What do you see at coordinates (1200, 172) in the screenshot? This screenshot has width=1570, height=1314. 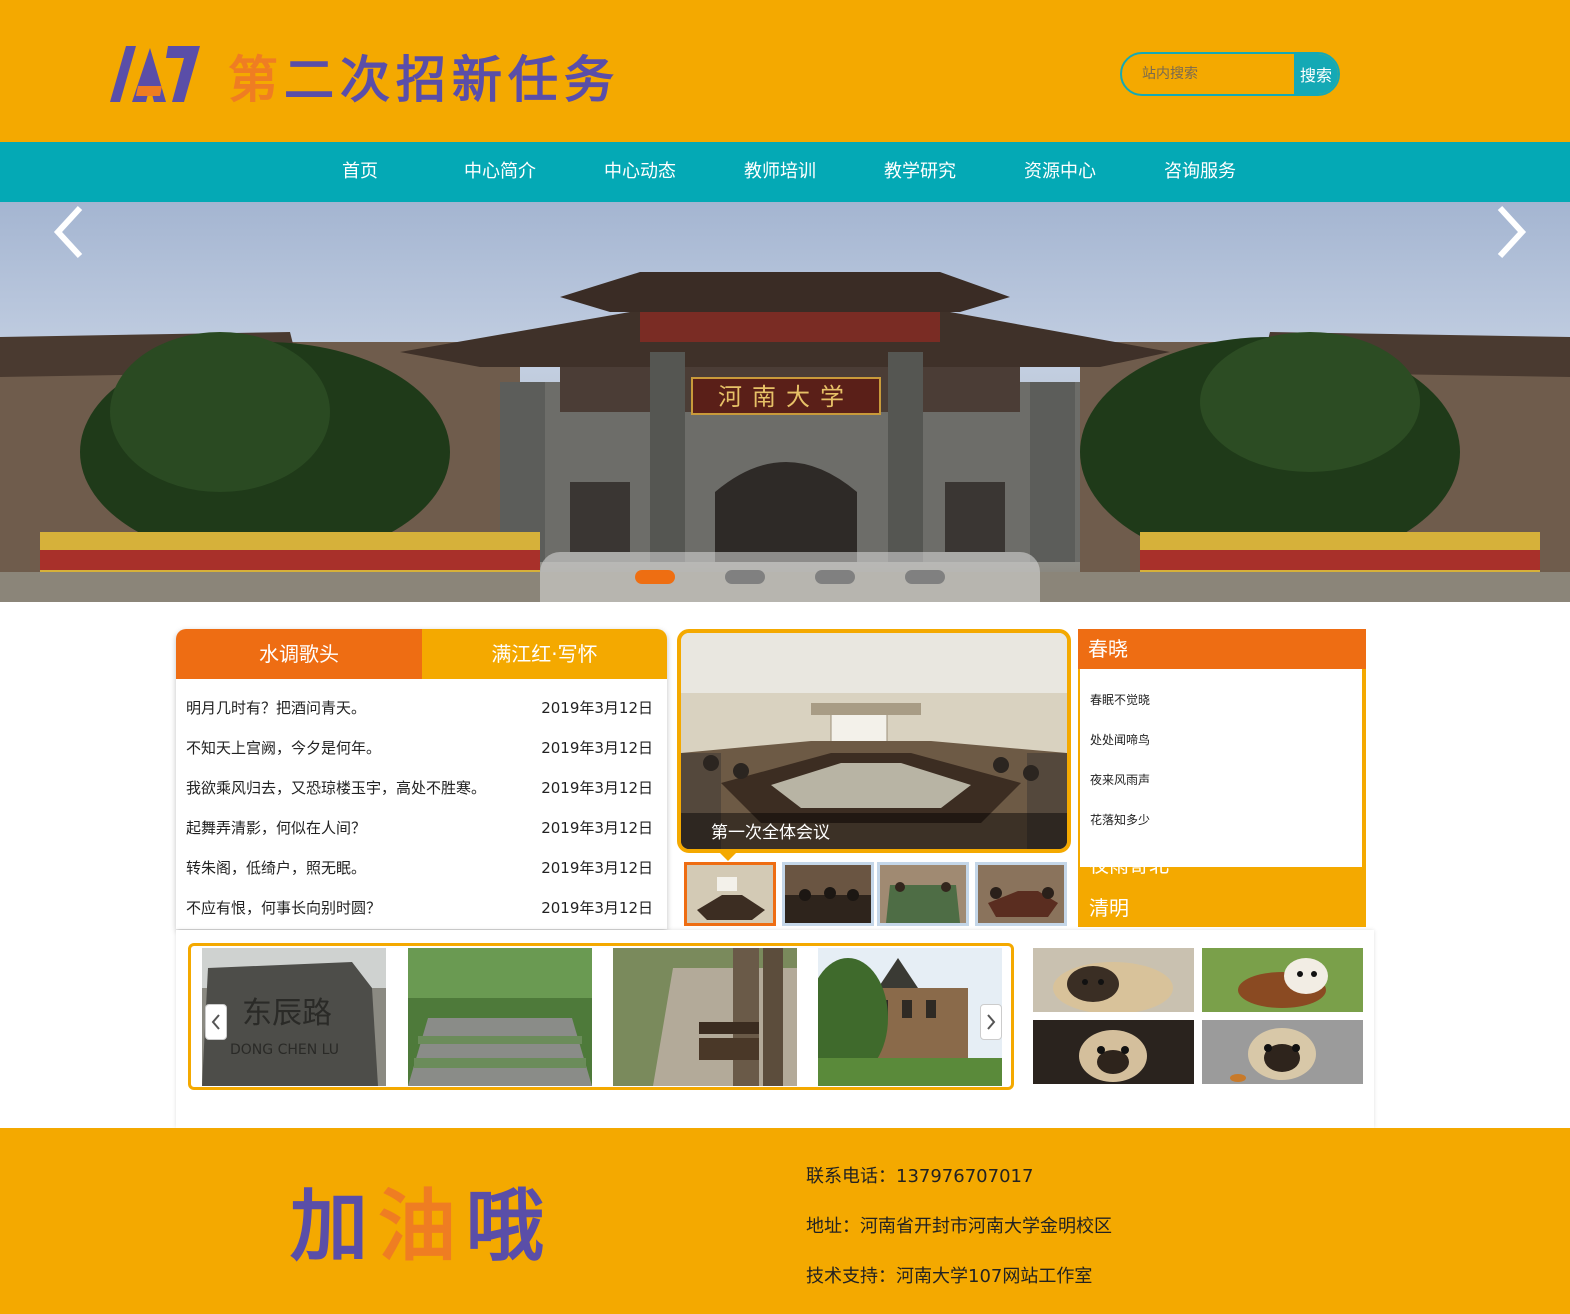 I see `nav-item-consulting: 咨询服务` at bounding box center [1200, 172].